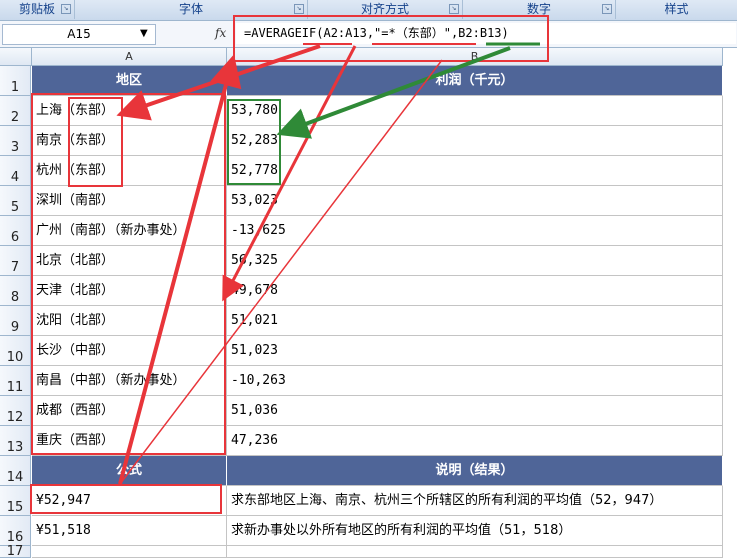 This screenshot has height=560, width=737. I want to click on row-header: 10, so click(15, 351).